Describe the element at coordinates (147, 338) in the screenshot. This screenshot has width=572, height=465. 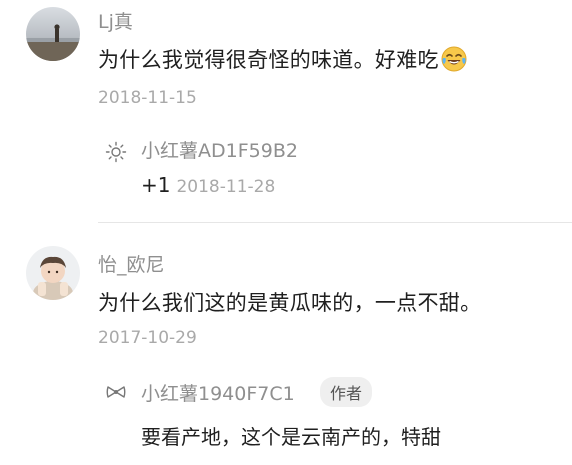
I see `comment-date: 2017-10-29` at that location.